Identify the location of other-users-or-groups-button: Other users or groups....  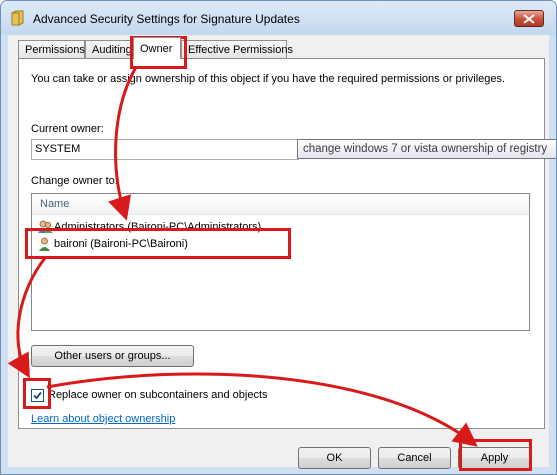
(112, 356).